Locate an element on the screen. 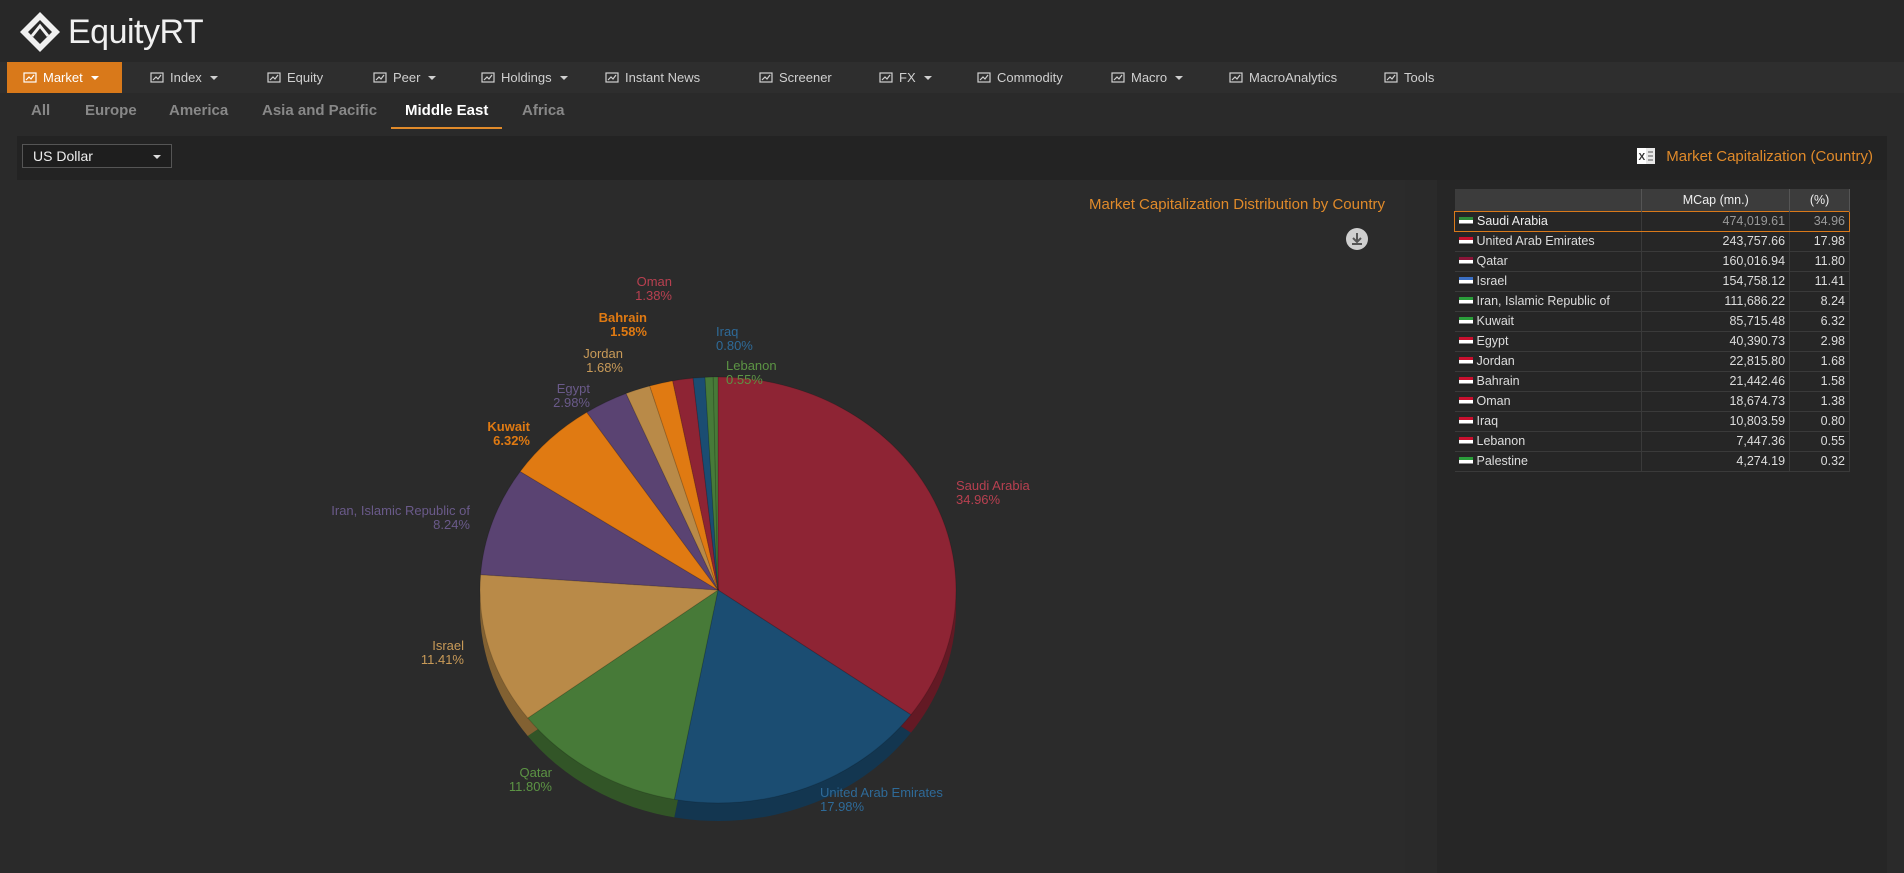 This screenshot has width=1904, height=873. pct-cell: 11.41 is located at coordinates (1819, 281).